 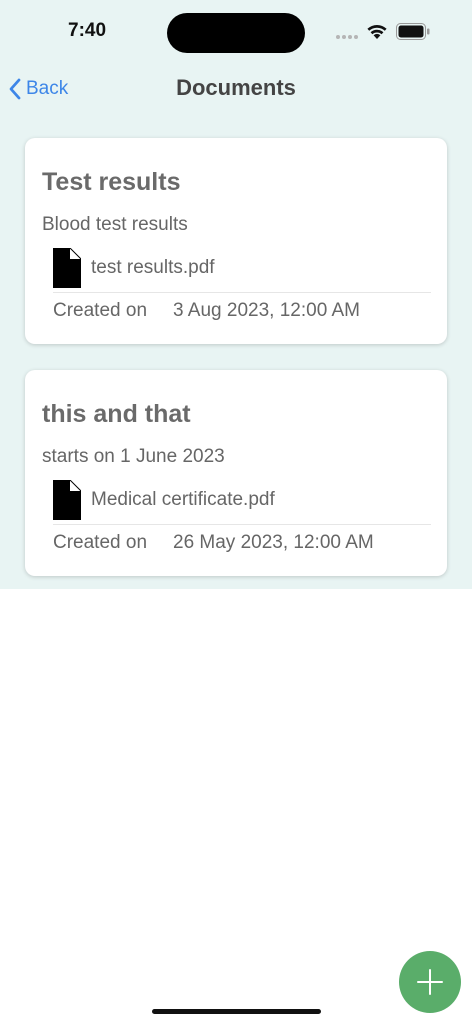 What do you see at coordinates (236, 33) in the screenshot?
I see `dynamic-island` at bounding box center [236, 33].